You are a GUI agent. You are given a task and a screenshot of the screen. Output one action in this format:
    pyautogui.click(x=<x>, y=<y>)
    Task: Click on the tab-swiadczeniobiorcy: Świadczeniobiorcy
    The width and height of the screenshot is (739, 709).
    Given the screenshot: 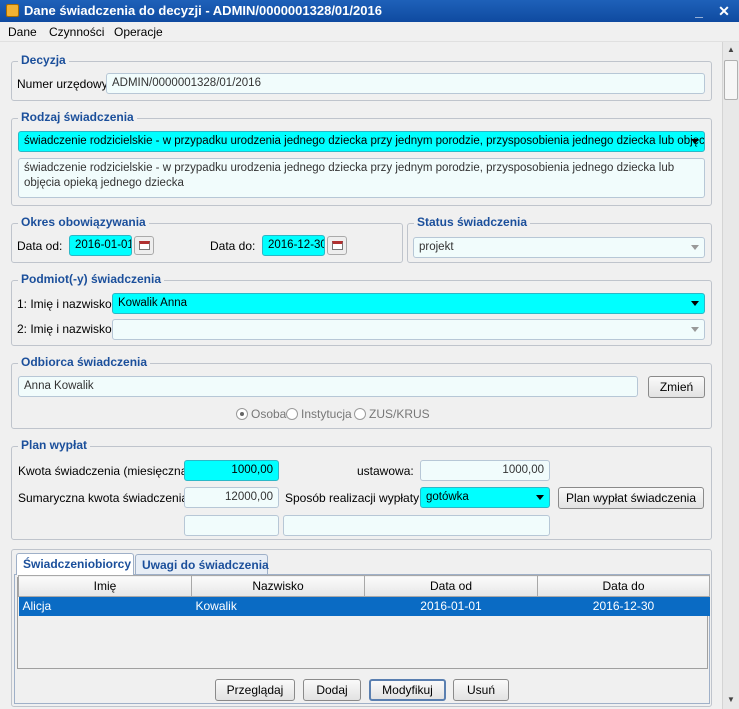 What is the action you would take?
    pyautogui.click(x=75, y=564)
    